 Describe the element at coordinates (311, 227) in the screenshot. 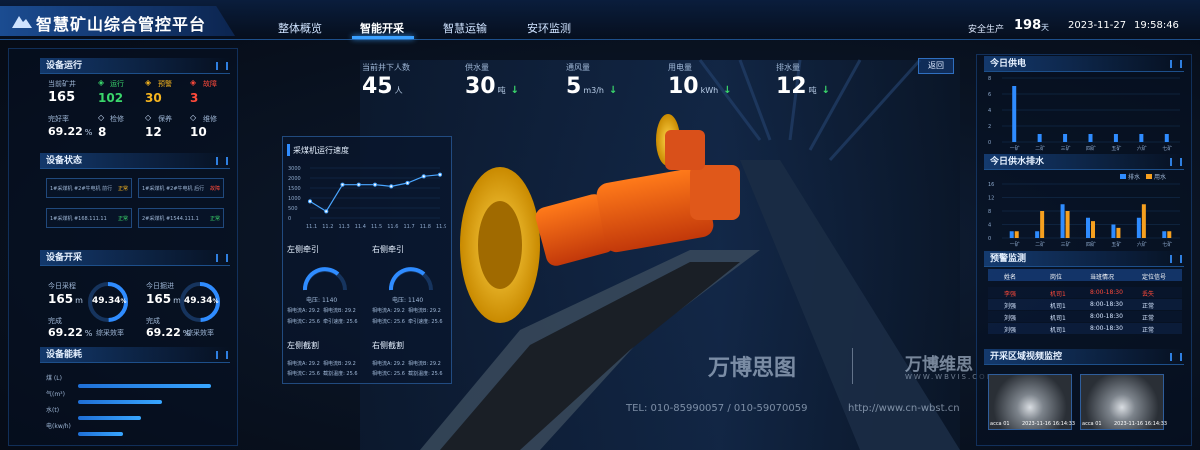

I see `x-tick-label: 11.1` at that location.